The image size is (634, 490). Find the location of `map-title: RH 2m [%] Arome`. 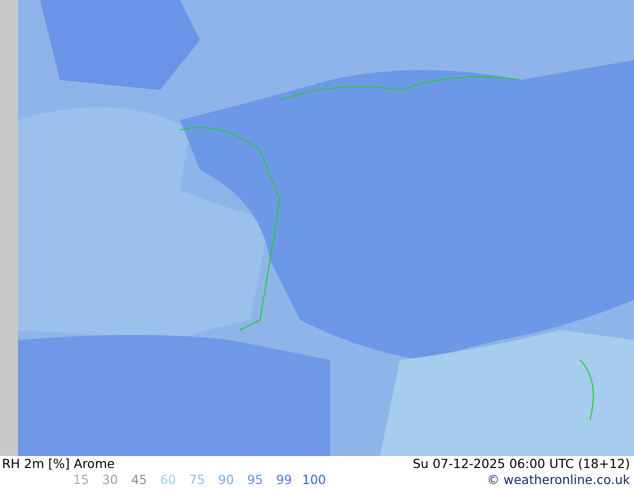

map-title: RH 2m [%] Arome is located at coordinates (59, 464).